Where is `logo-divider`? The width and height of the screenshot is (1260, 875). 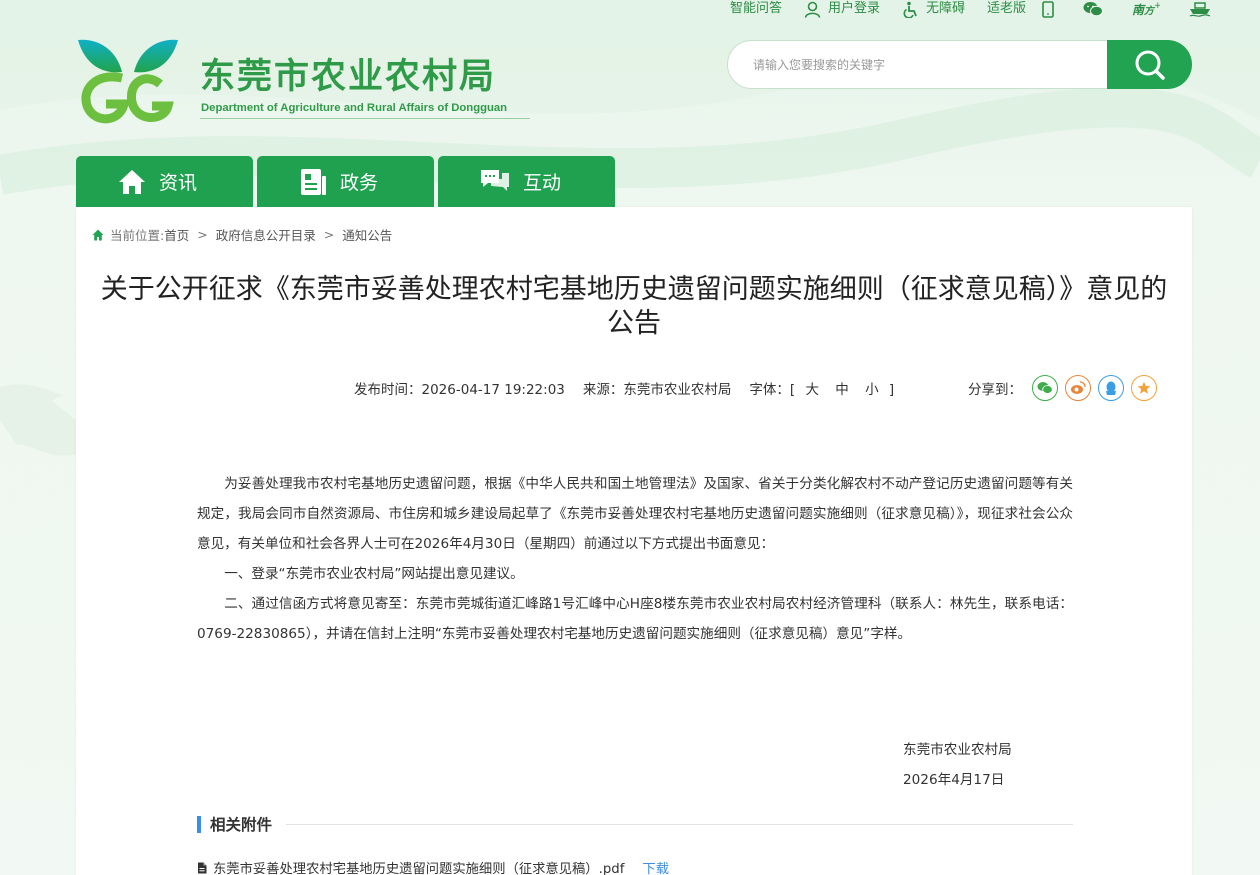 logo-divider is located at coordinates (365, 118).